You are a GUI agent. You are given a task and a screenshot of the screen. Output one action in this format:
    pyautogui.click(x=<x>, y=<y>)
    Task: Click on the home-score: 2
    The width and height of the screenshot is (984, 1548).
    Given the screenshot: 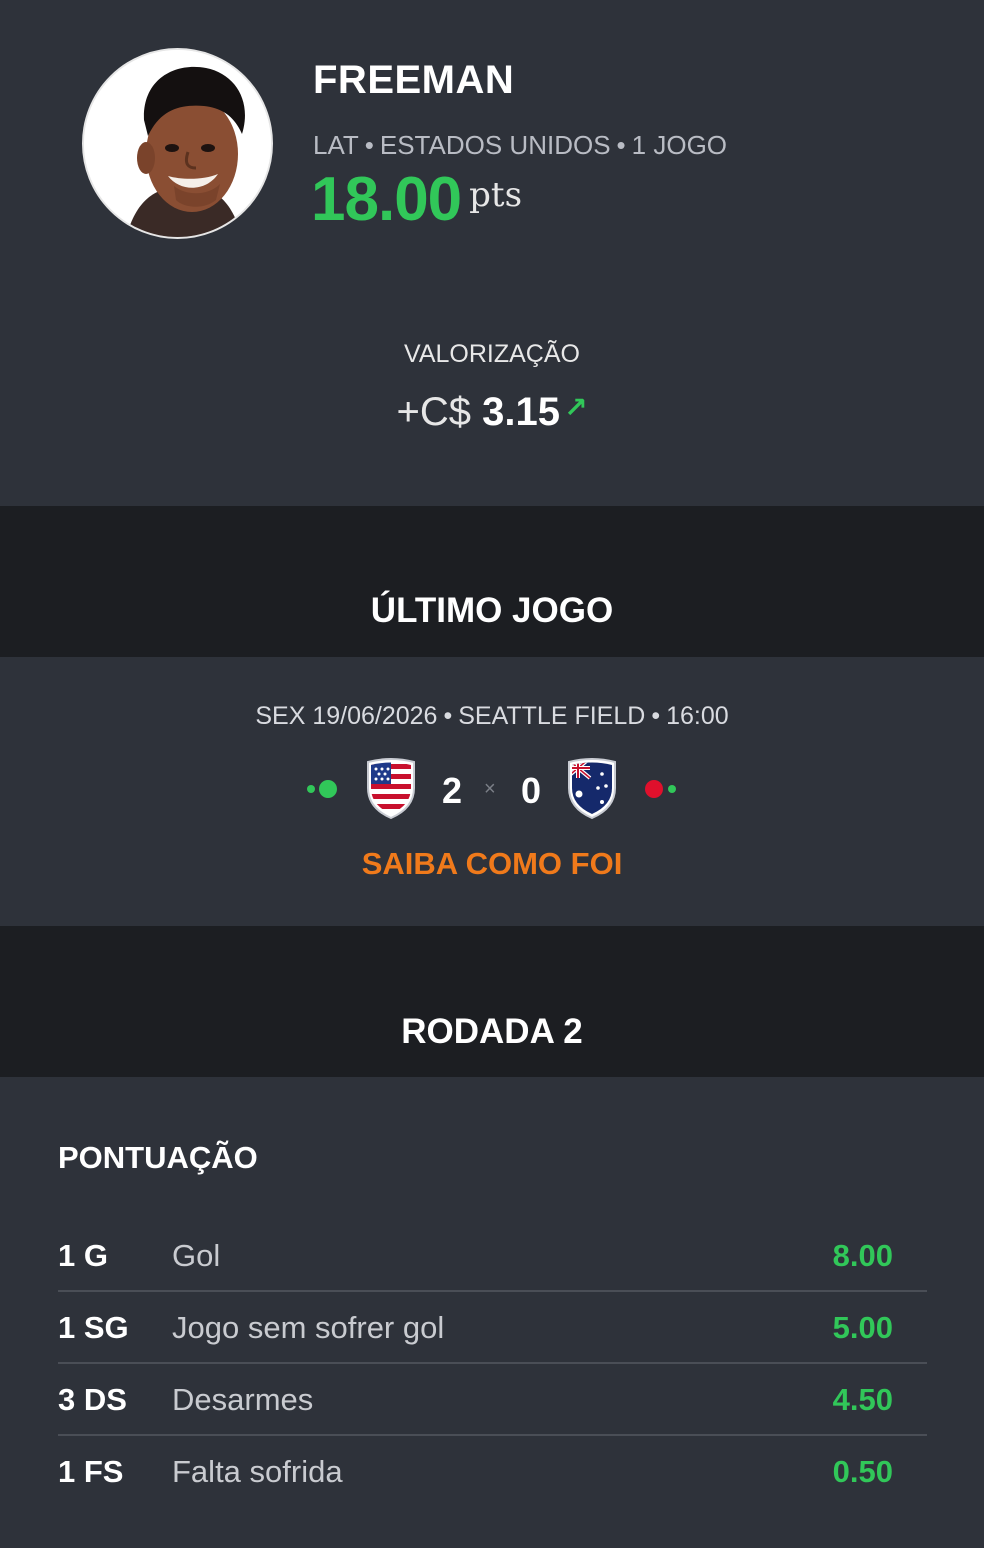 What is the action you would take?
    pyautogui.click(x=452, y=790)
    